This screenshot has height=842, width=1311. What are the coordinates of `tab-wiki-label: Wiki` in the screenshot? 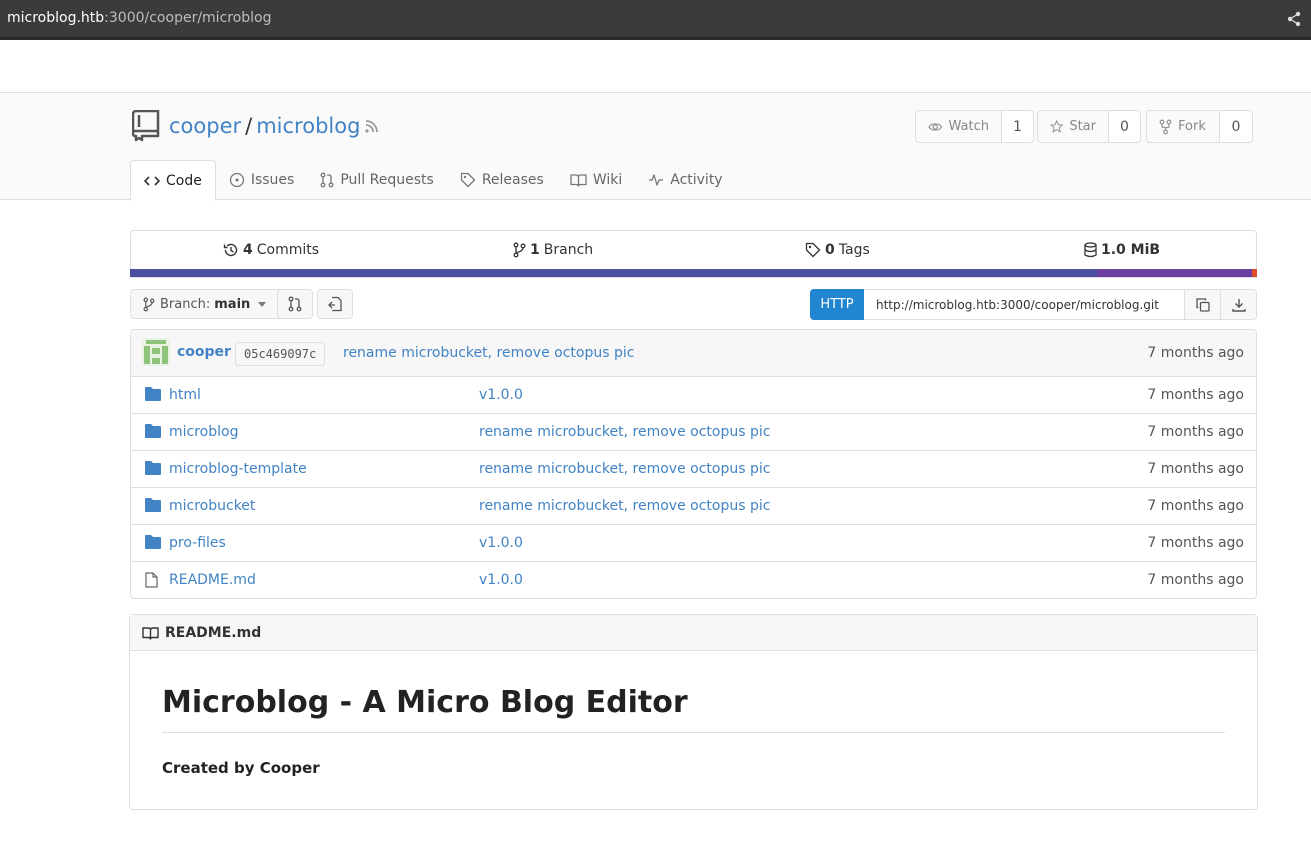 It's located at (607, 180).